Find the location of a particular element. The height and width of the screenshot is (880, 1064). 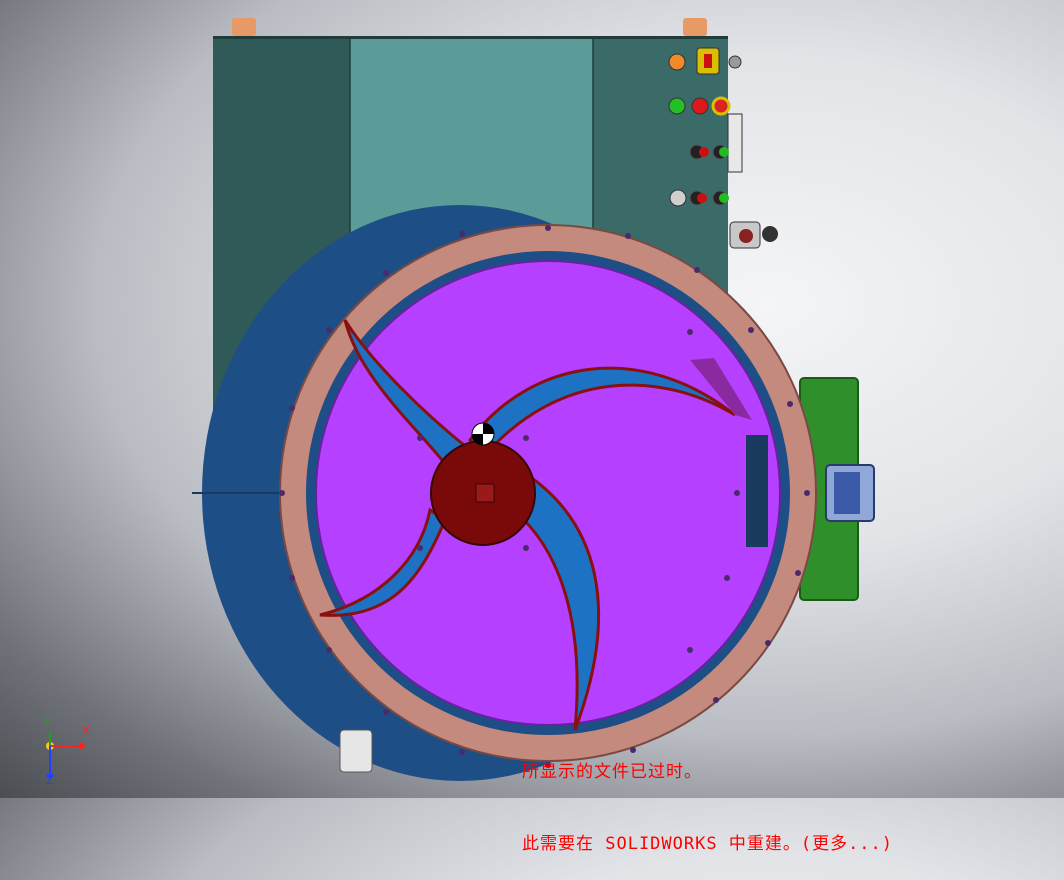

start-button-green is located at coordinates (677, 106).